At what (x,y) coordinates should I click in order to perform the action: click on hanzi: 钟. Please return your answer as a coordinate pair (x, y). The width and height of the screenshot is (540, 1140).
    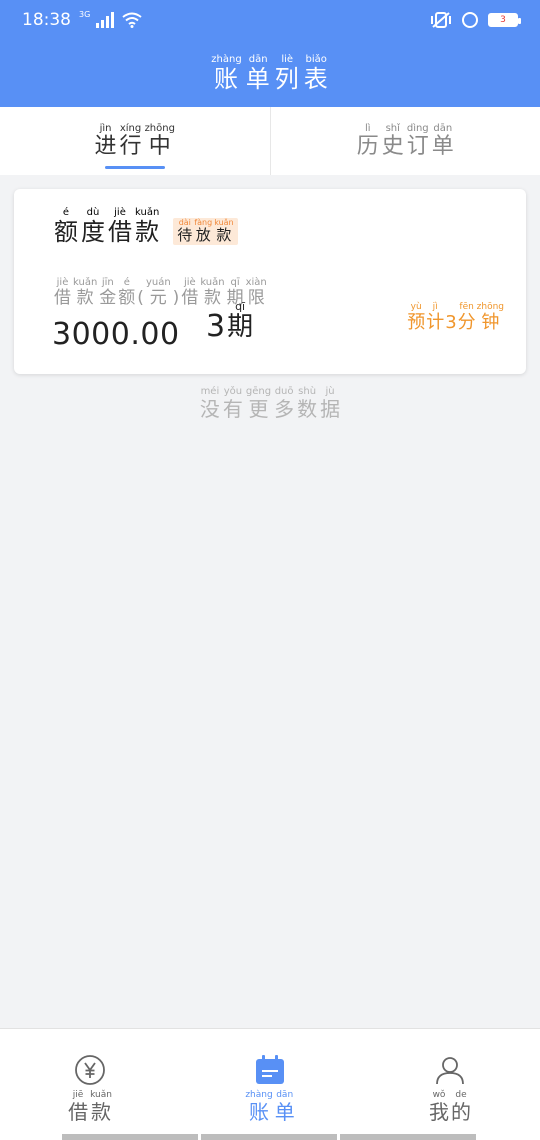
    Looking at the image, I should click on (490, 322).